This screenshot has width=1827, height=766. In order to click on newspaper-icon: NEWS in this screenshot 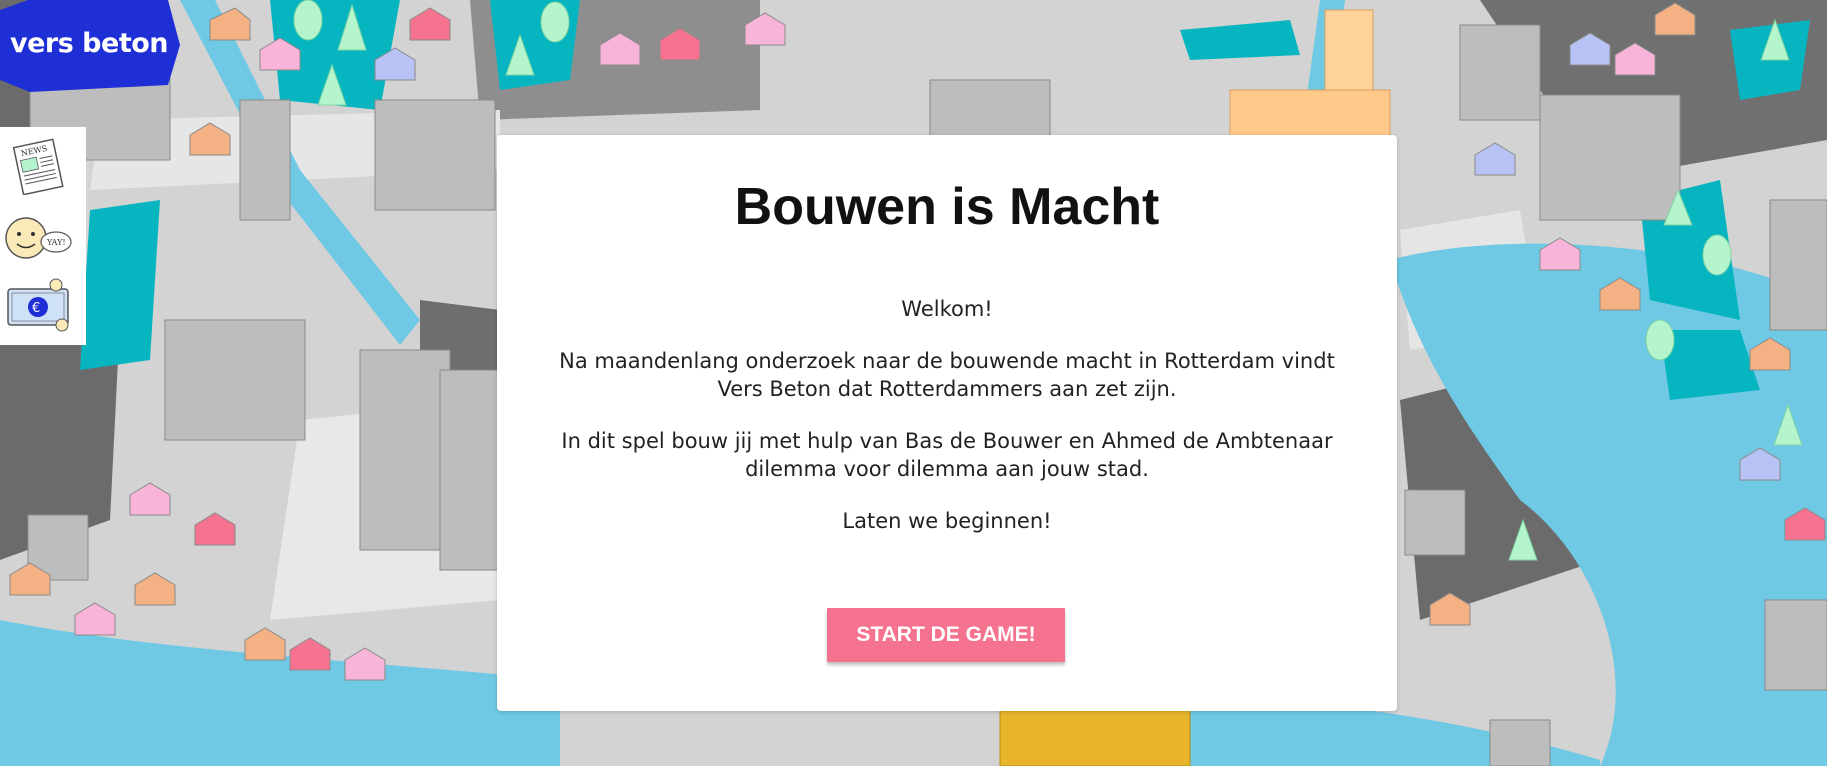, I will do `click(38, 167)`.